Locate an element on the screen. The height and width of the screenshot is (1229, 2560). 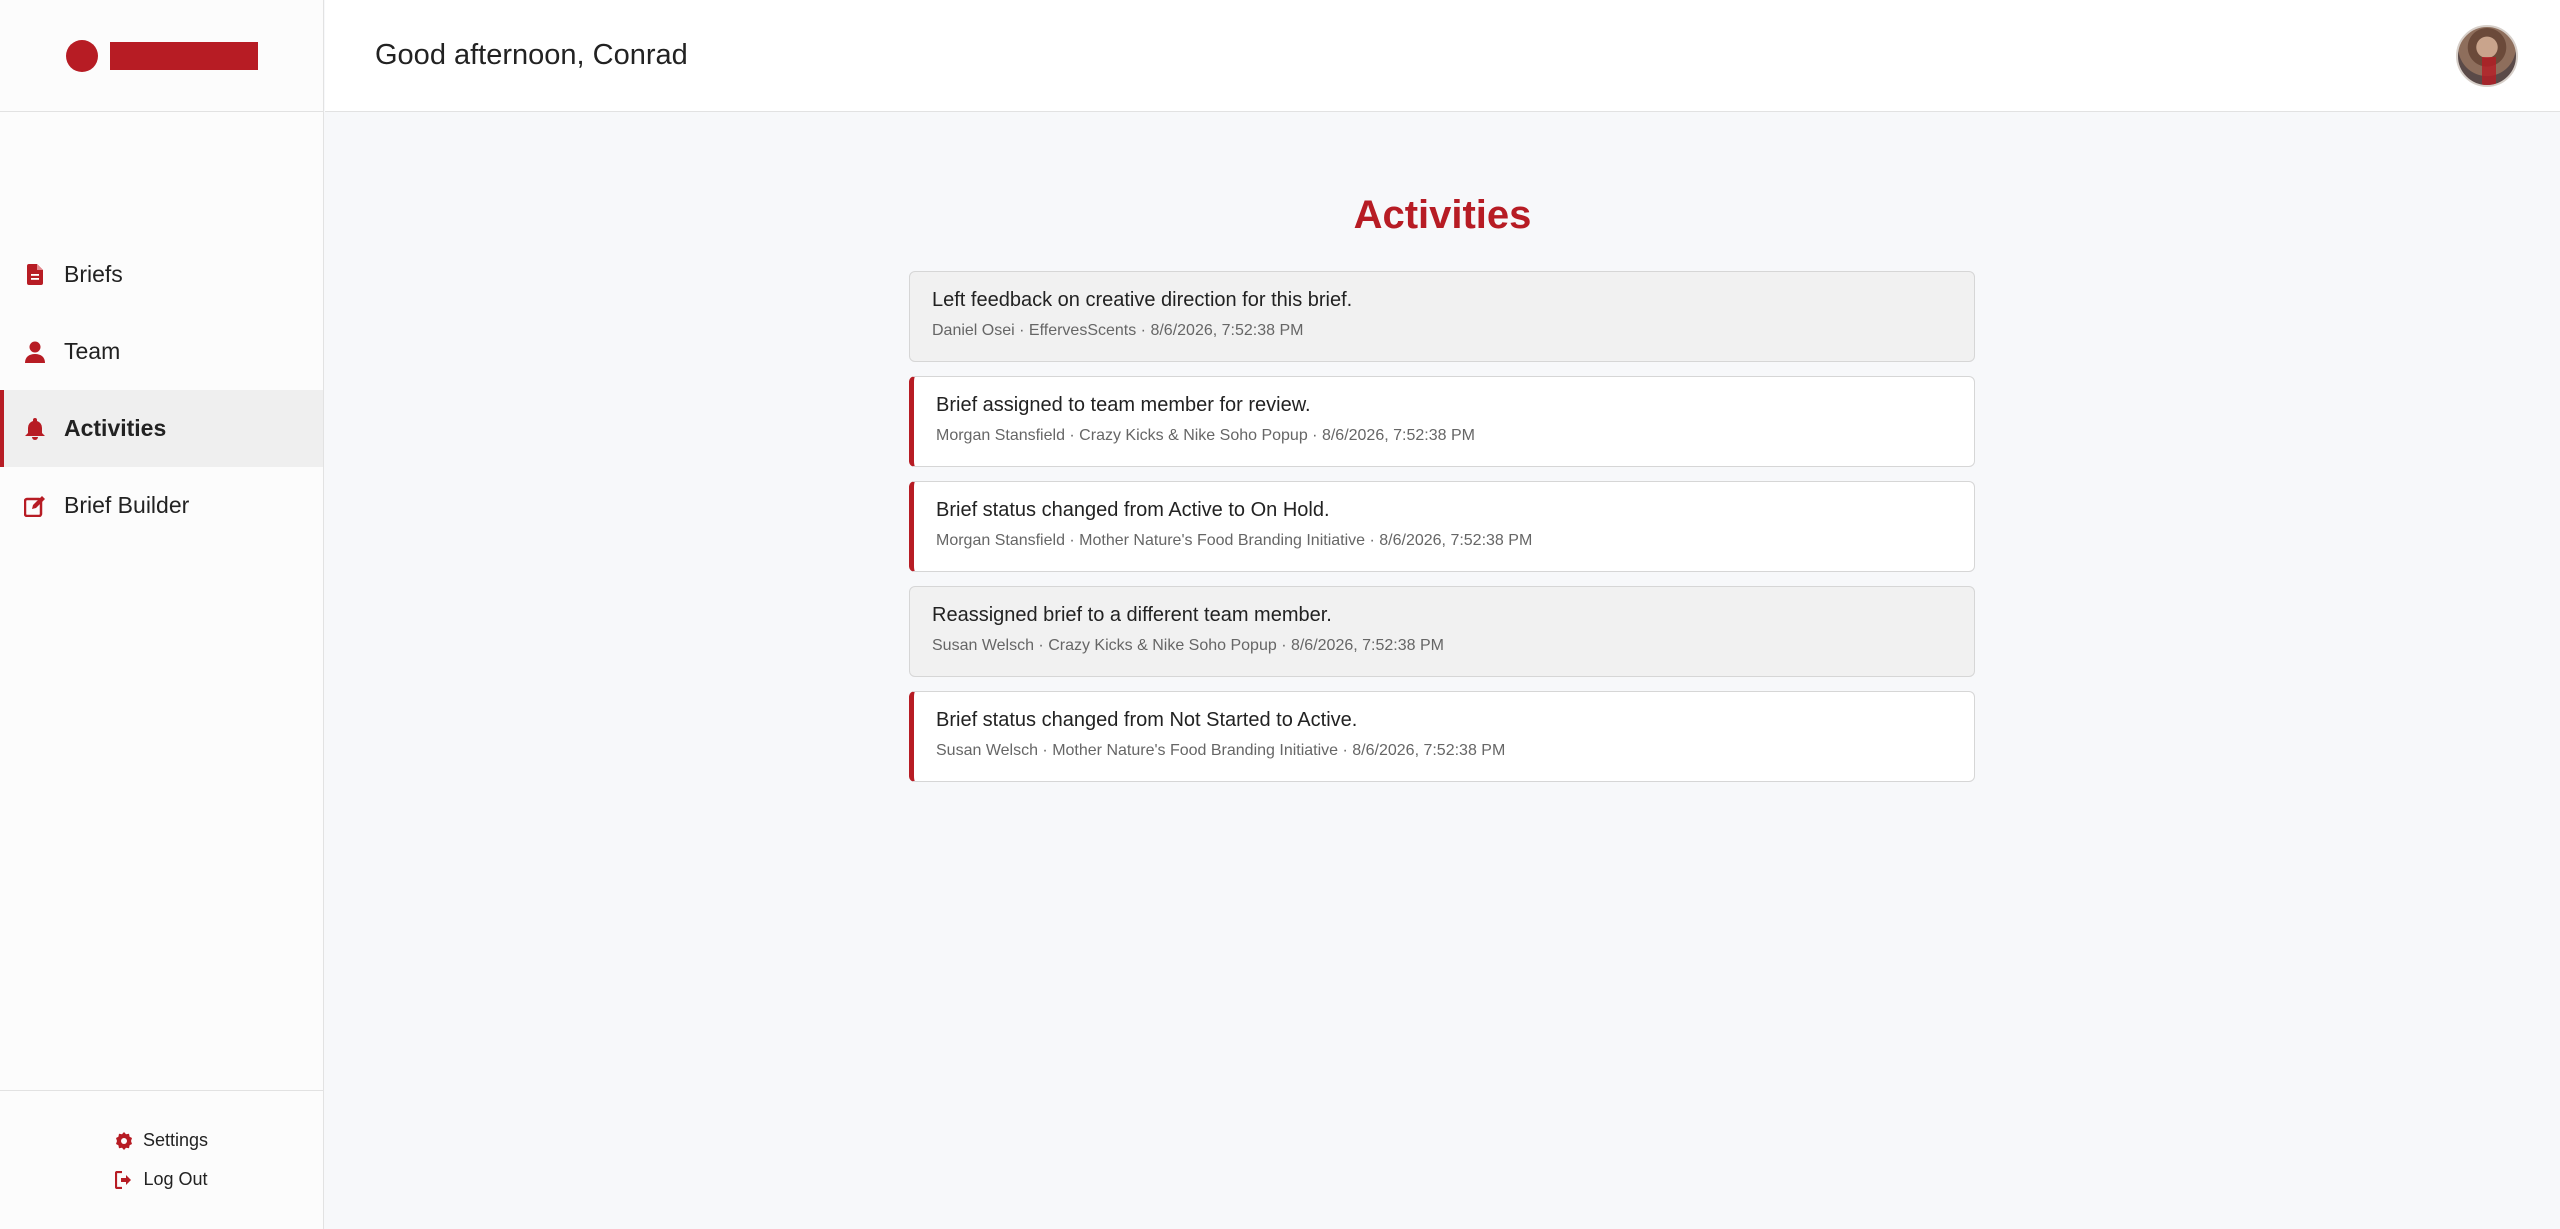
sidebar-item-brief-builder: Brief Builder is located at coordinates (161, 505).